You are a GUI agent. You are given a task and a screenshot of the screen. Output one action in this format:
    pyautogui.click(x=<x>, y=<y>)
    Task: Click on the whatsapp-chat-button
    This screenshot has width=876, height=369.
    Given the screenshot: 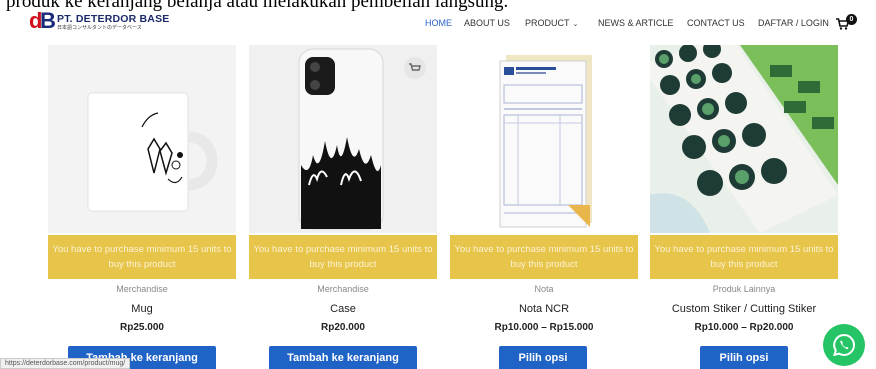 What is the action you would take?
    pyautogui.click(x=844, y=345)
    